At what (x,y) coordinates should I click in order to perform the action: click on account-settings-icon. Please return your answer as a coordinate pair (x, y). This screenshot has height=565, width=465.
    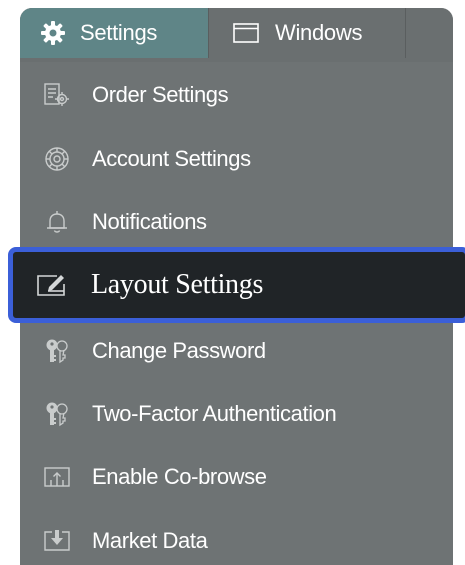
    Looking at the image, I should click on (57, 159).